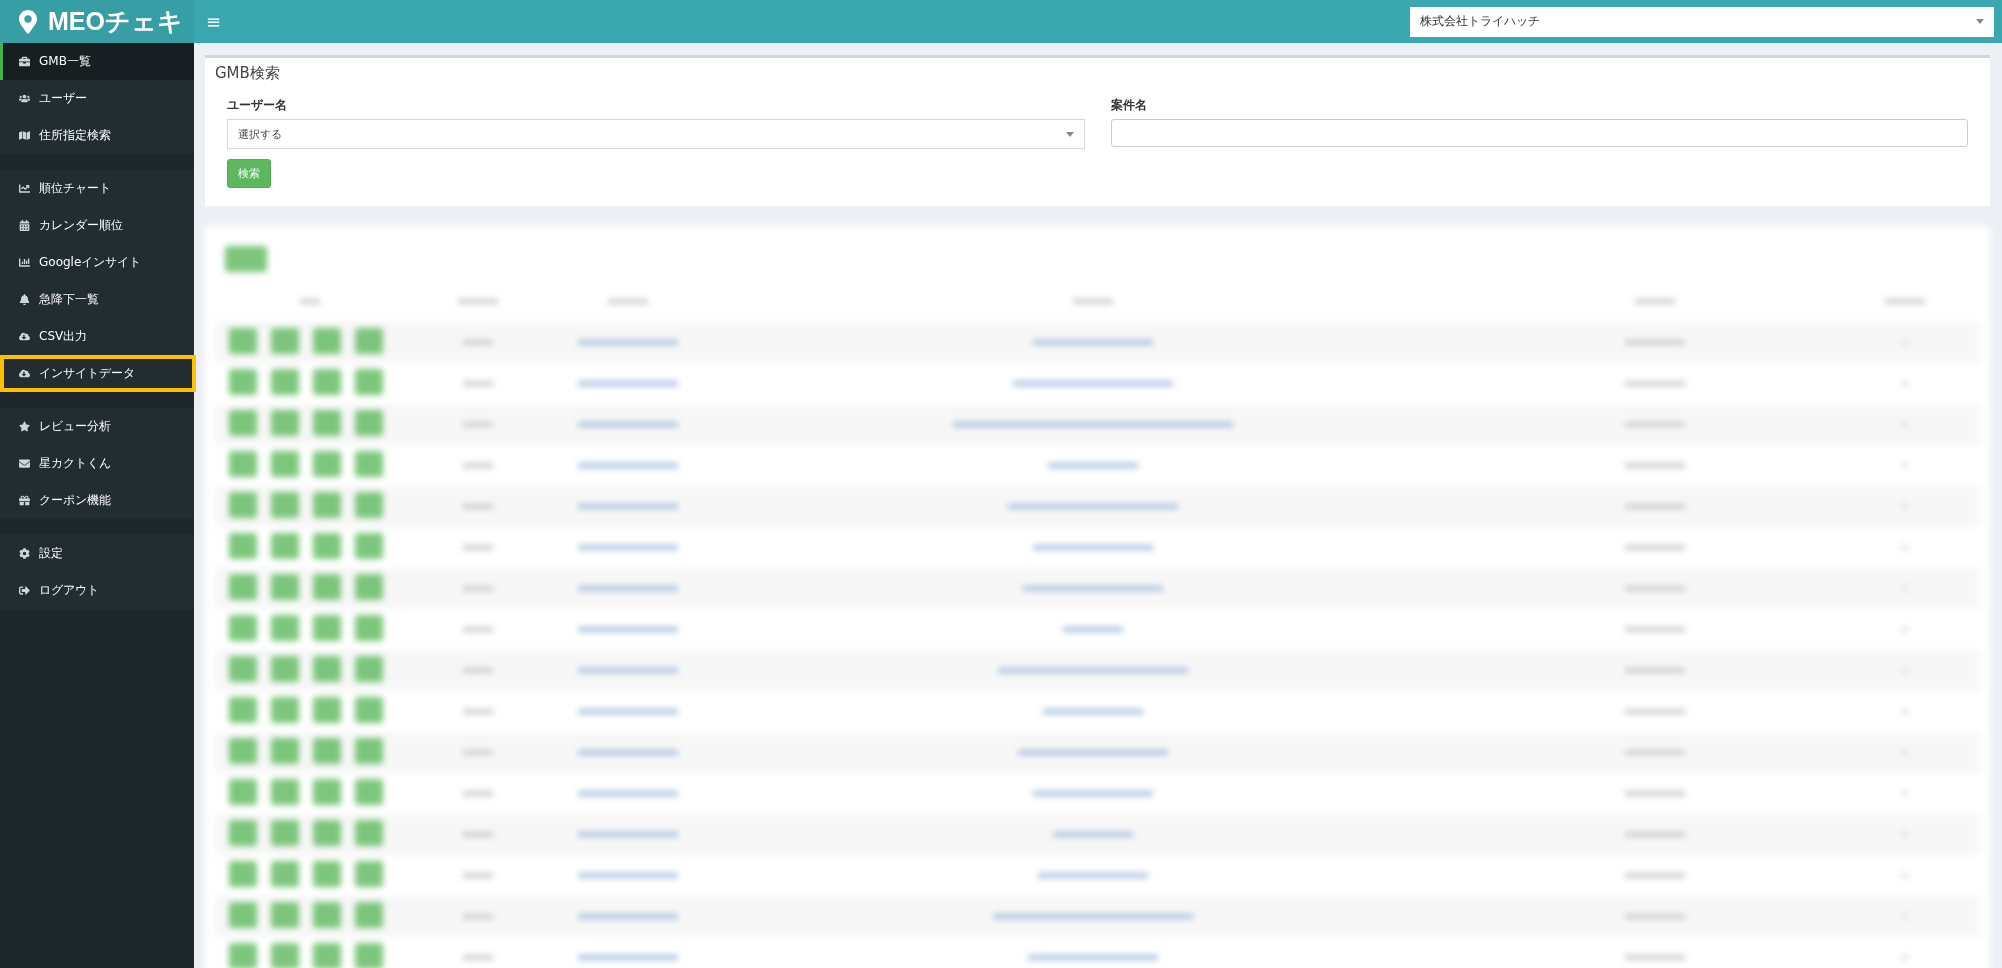 This screenshot has width=2002, height=968. What do you see at coordinates (248, 73) in the screenshot?
I see `card-title: GMB検索` at bounding box center [248, 73].